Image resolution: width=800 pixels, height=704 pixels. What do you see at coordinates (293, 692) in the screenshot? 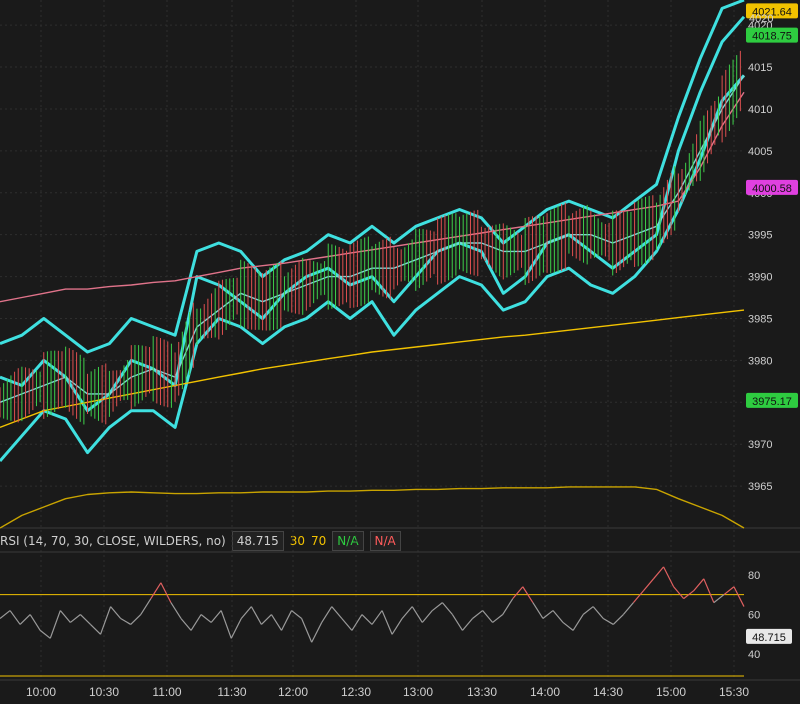
I see `time-tick-label: 12:00` at bounding box center [293, 692].